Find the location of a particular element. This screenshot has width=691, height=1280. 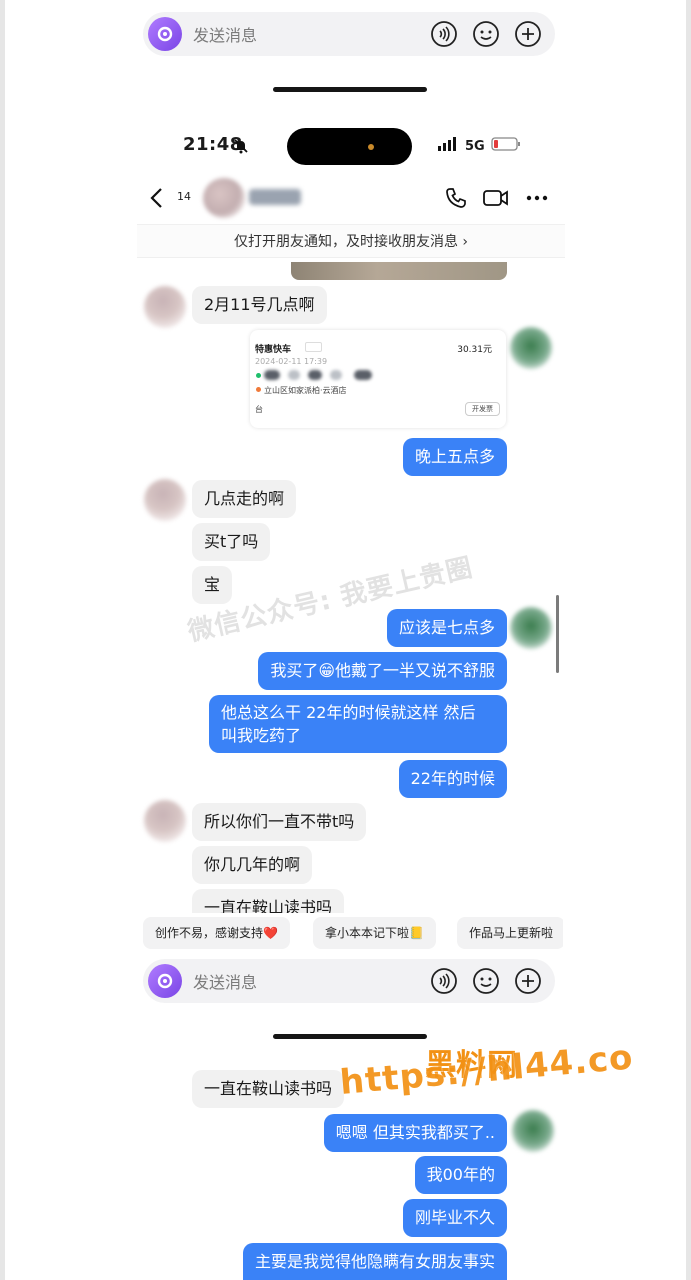

message-out: 我买了😁他戴了一半又说不舒服 is located at coordinates (382, 671).